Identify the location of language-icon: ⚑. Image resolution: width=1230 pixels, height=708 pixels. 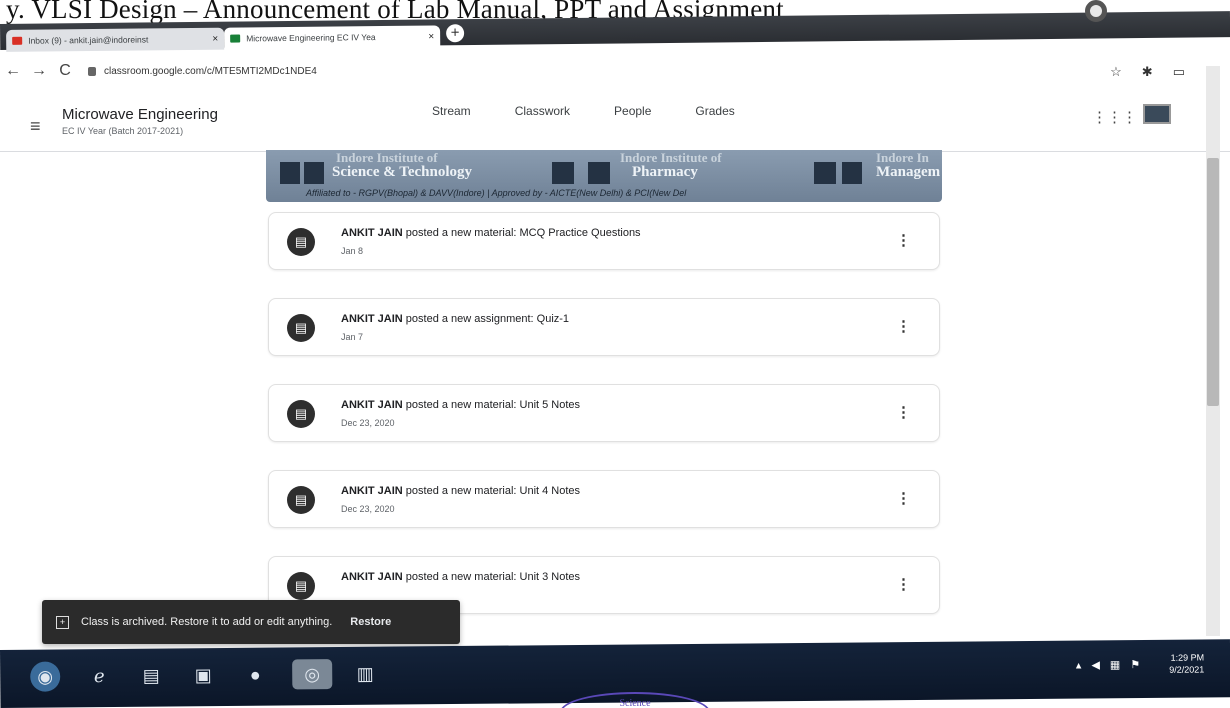
(1135, 664).